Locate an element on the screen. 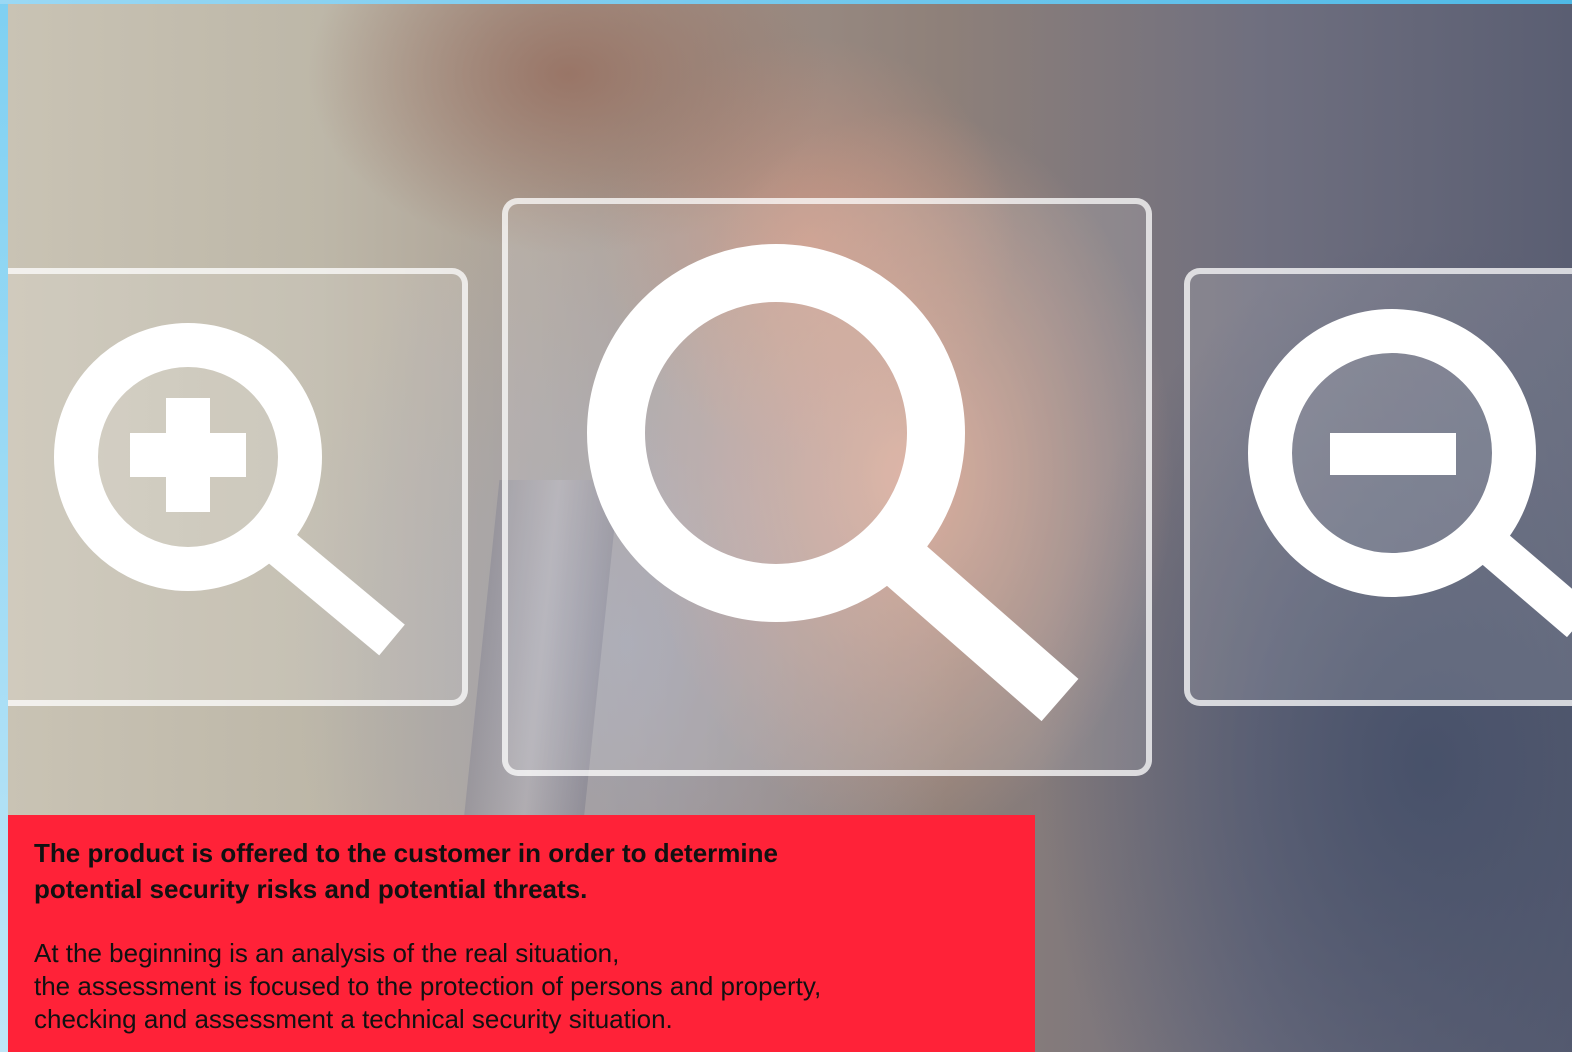  zoom-in-icon is located at coordinates (229, 489).